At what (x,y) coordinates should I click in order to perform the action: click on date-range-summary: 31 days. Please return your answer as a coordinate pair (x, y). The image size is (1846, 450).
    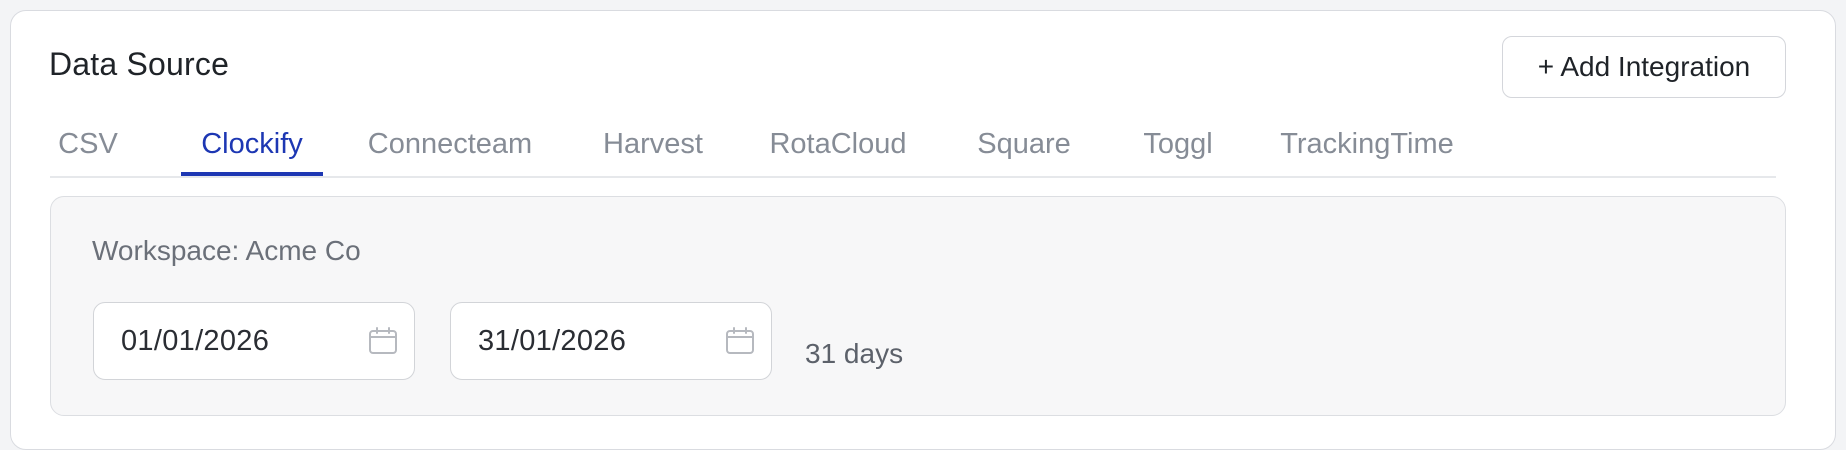
    Looking at the image, I should click on (854, 353).